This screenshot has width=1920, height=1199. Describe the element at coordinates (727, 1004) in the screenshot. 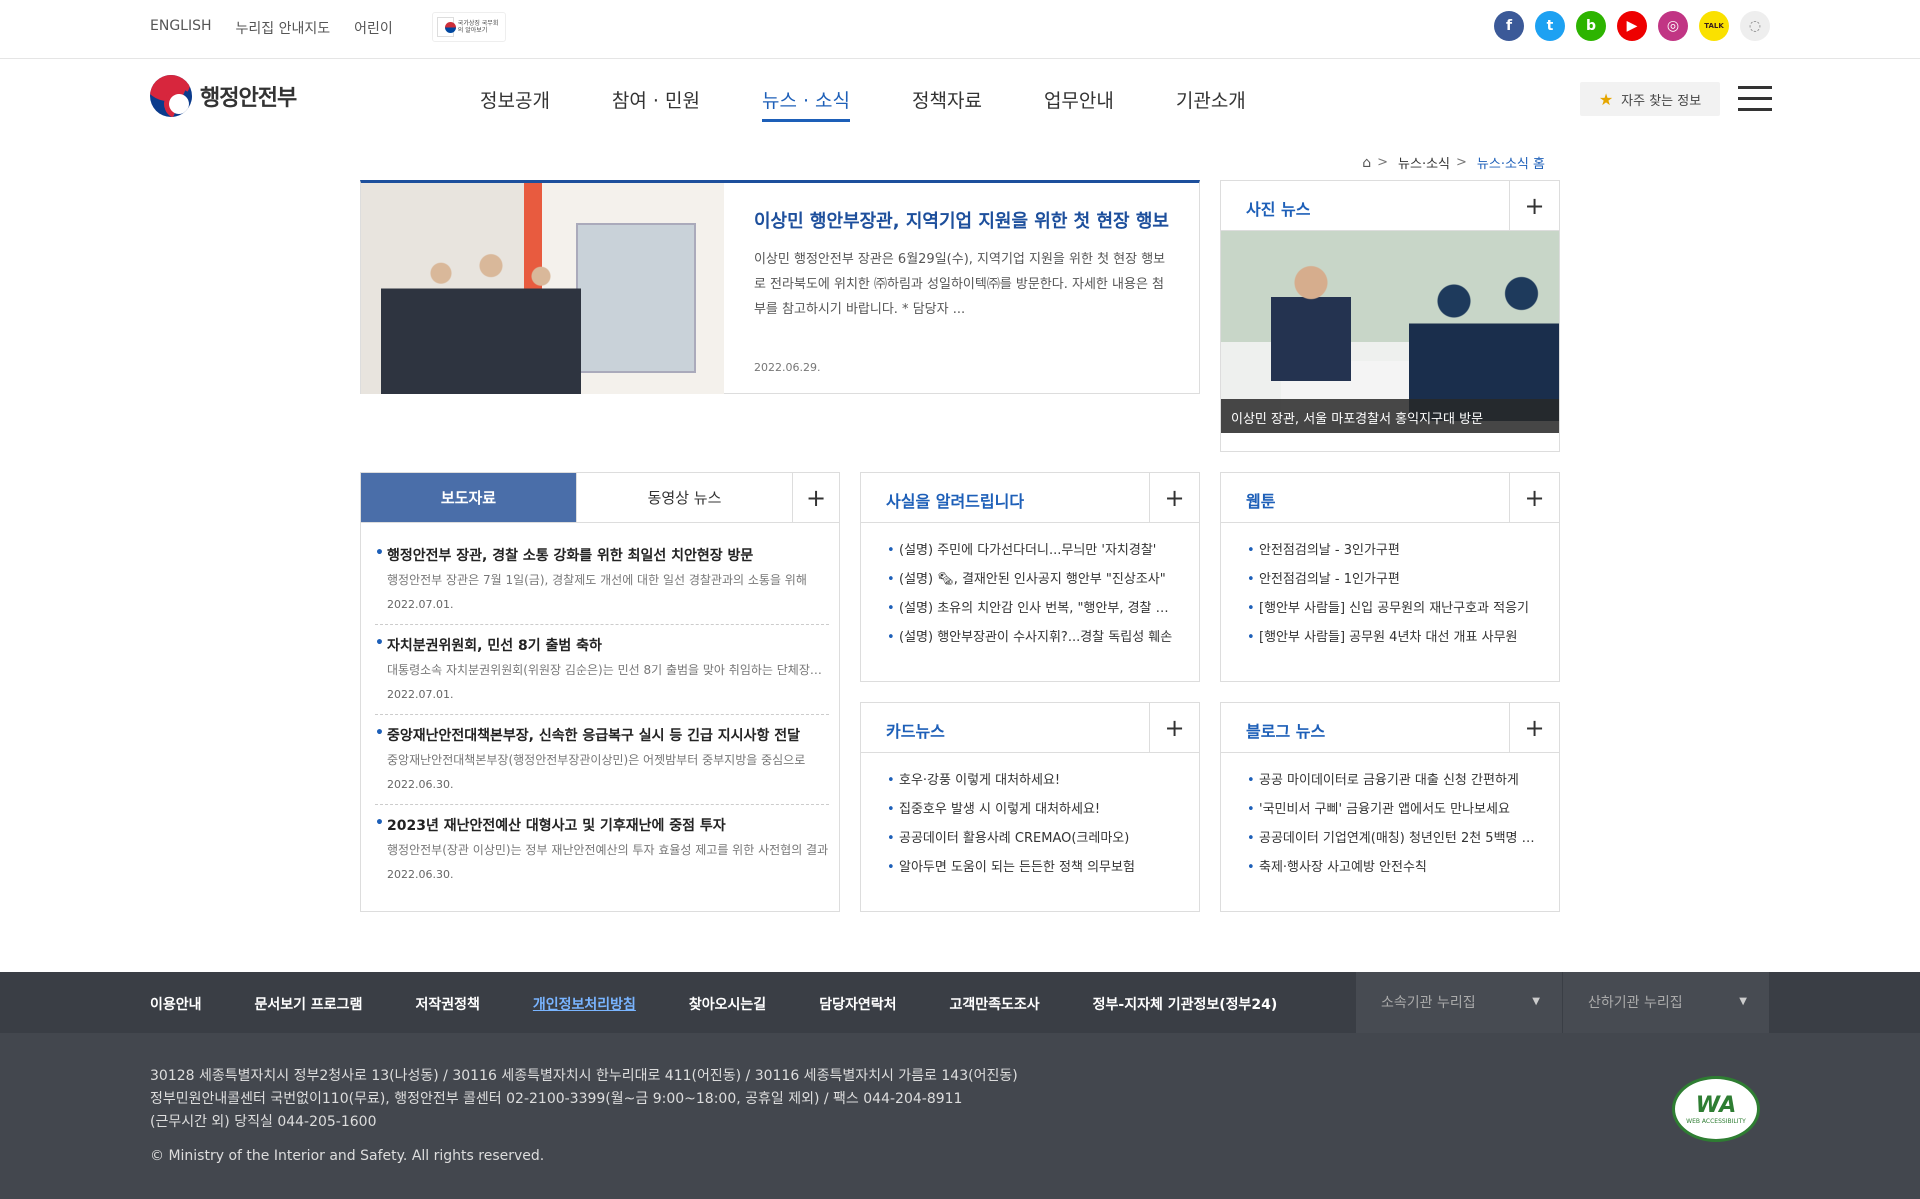

I see `footer-link: 찾아오시는길` at that location.